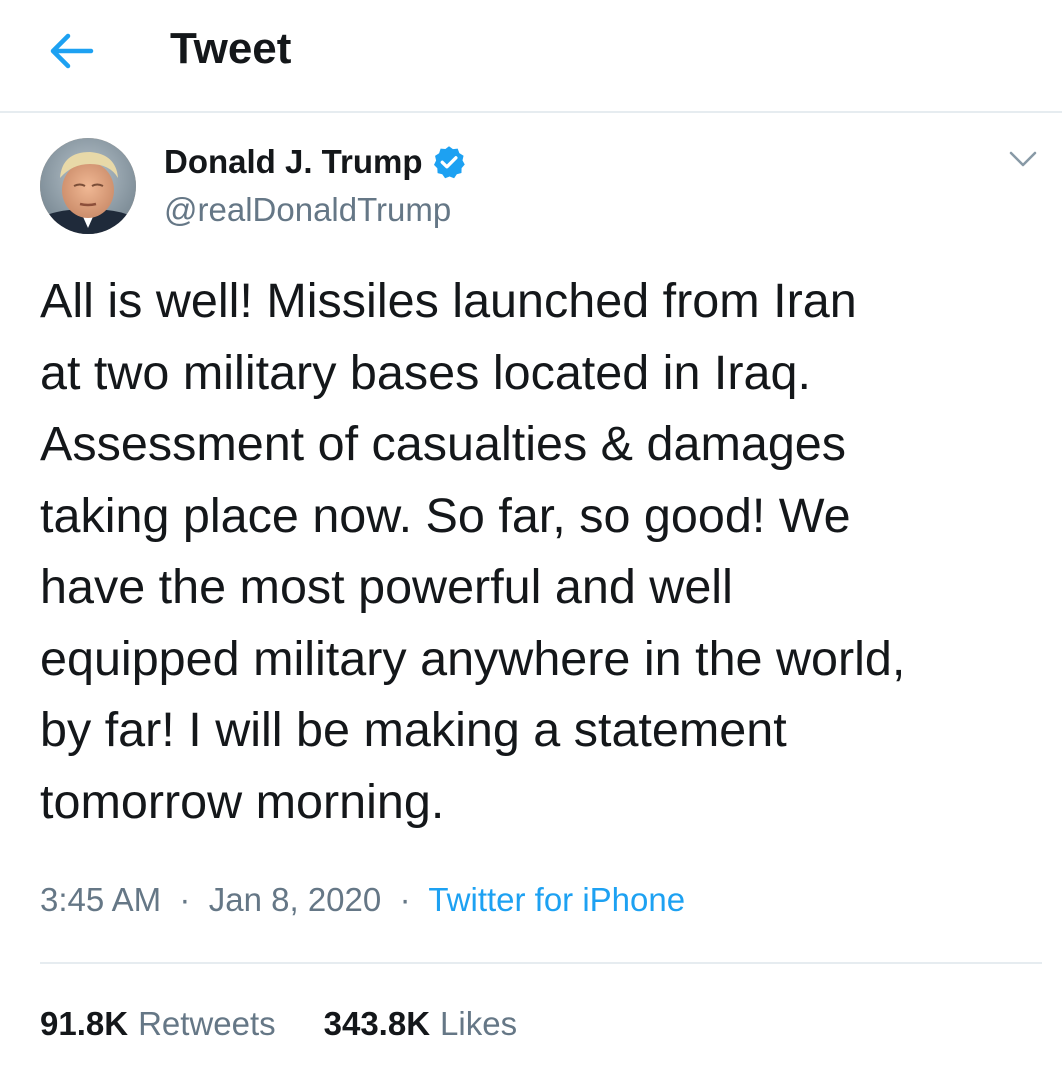 This screenshot has height=1085, width=1062. I want to click on tweet-text-line: by far! I will be making a statement, so click(413, 730).